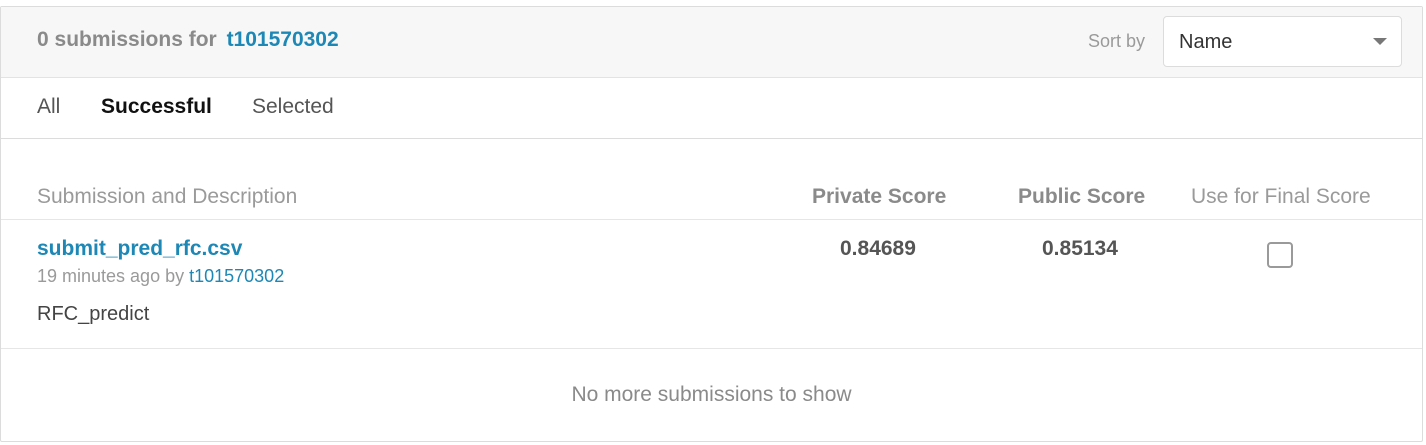 The width and height of the screenshot is (1426, 445). Describe the element at coordinates (1117, 41) in the screenshot. I see `sort-by-label: Sort by` at that location.